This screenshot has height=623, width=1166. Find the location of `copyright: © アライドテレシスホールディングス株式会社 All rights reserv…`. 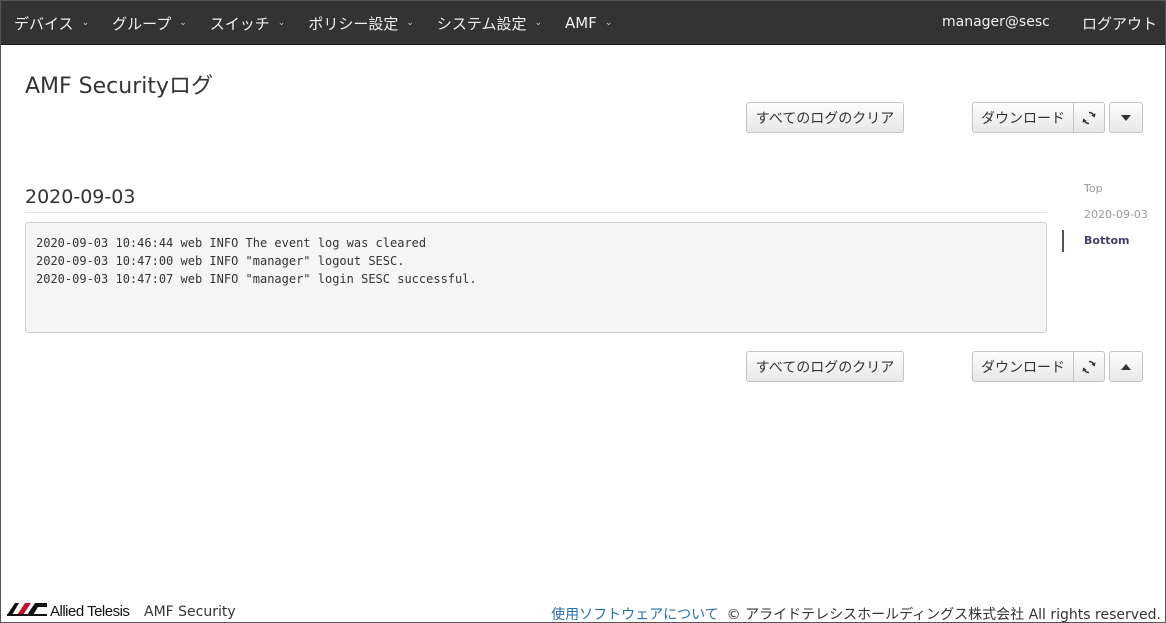

copyright: © アライドテレシスホールディングス株式会社 All rights reserv… is located at coordinates (943, 615).